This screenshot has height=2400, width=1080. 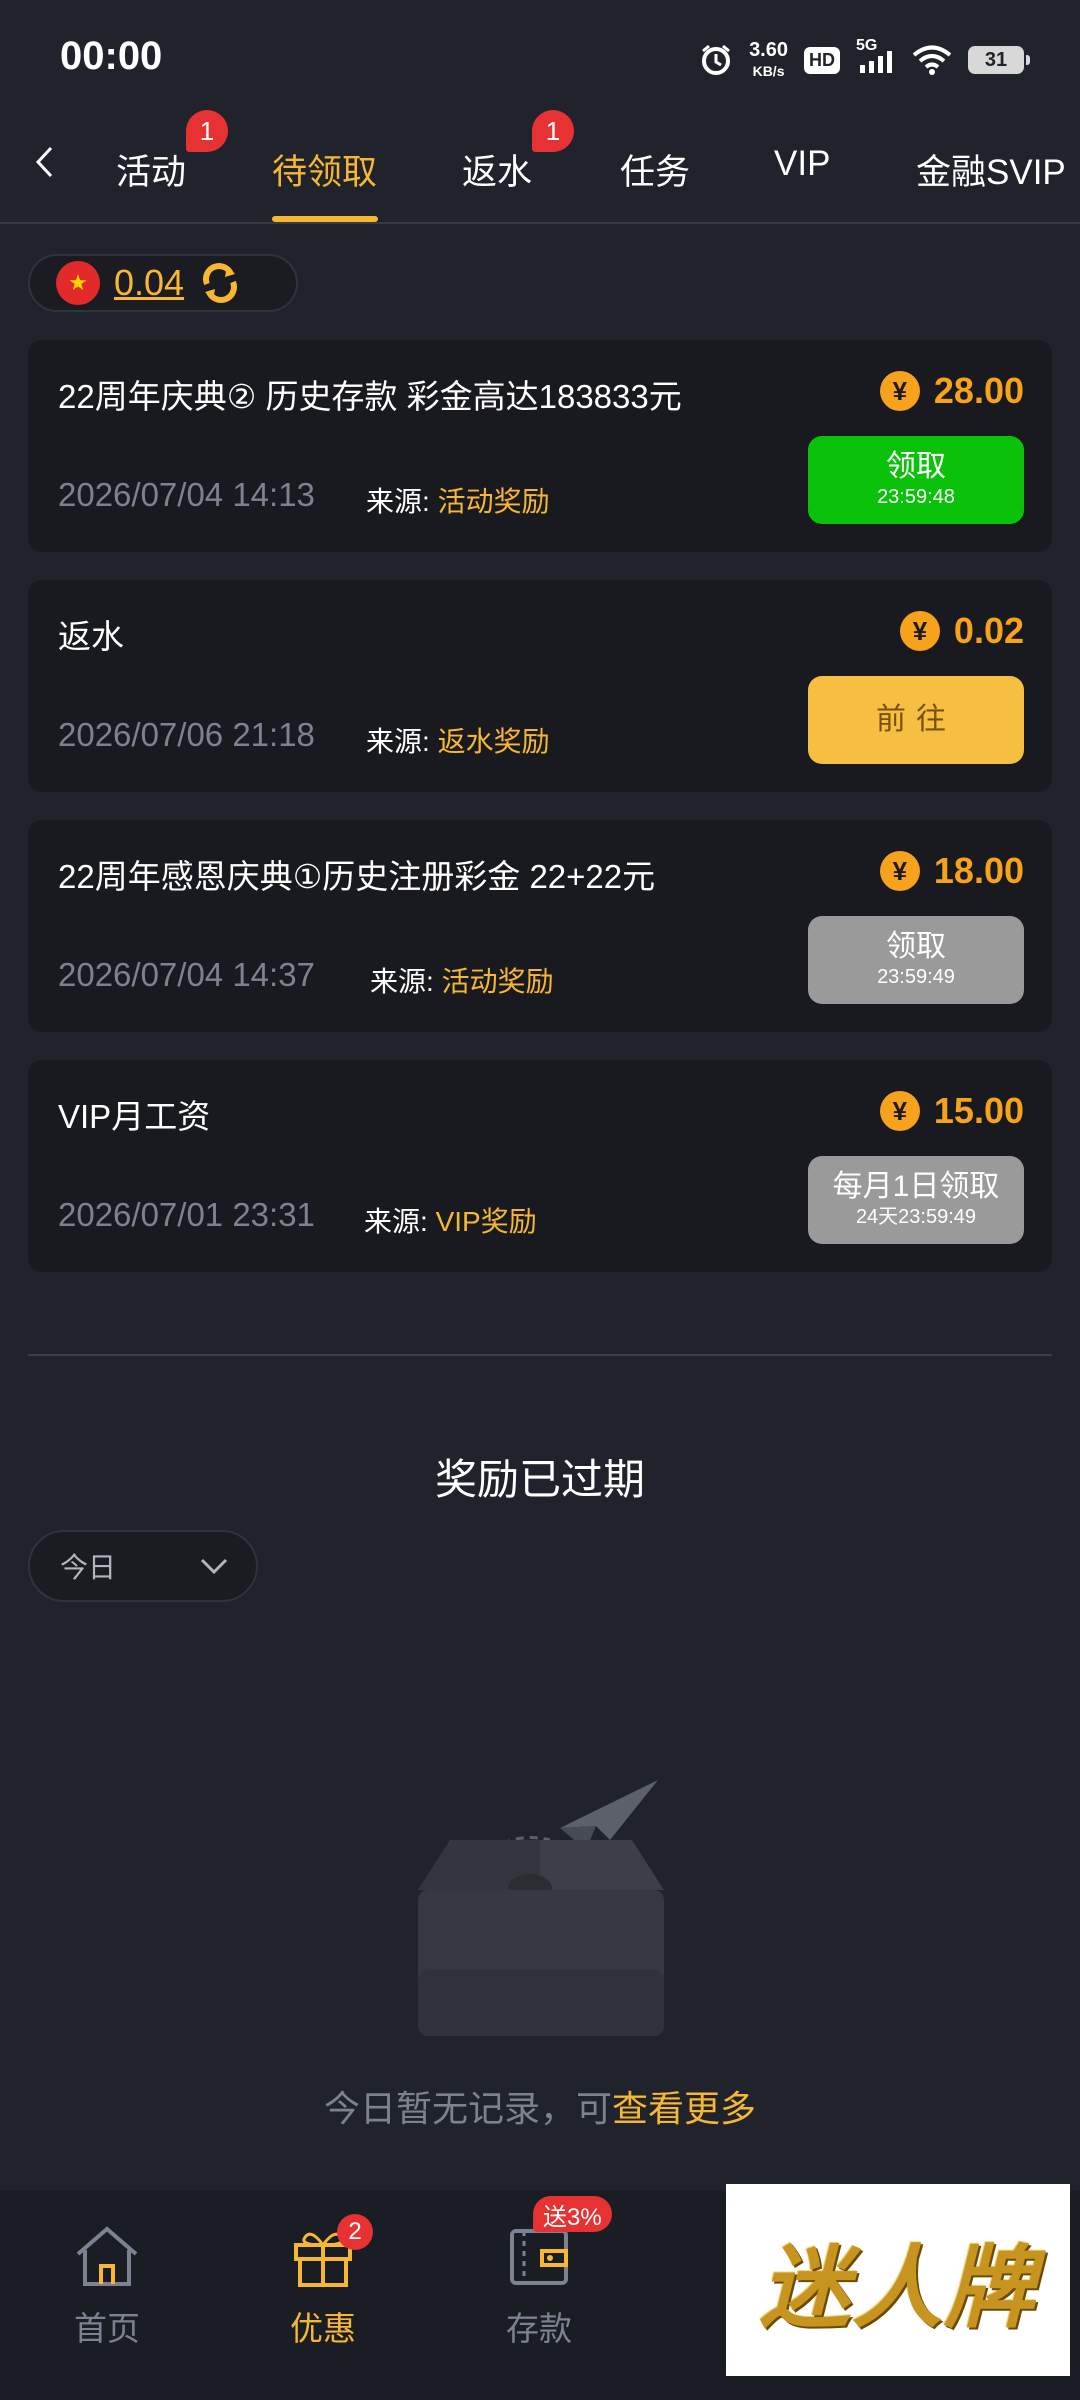 I want to click on reward-title: VIP月工资, so click(x=134, y=1116).